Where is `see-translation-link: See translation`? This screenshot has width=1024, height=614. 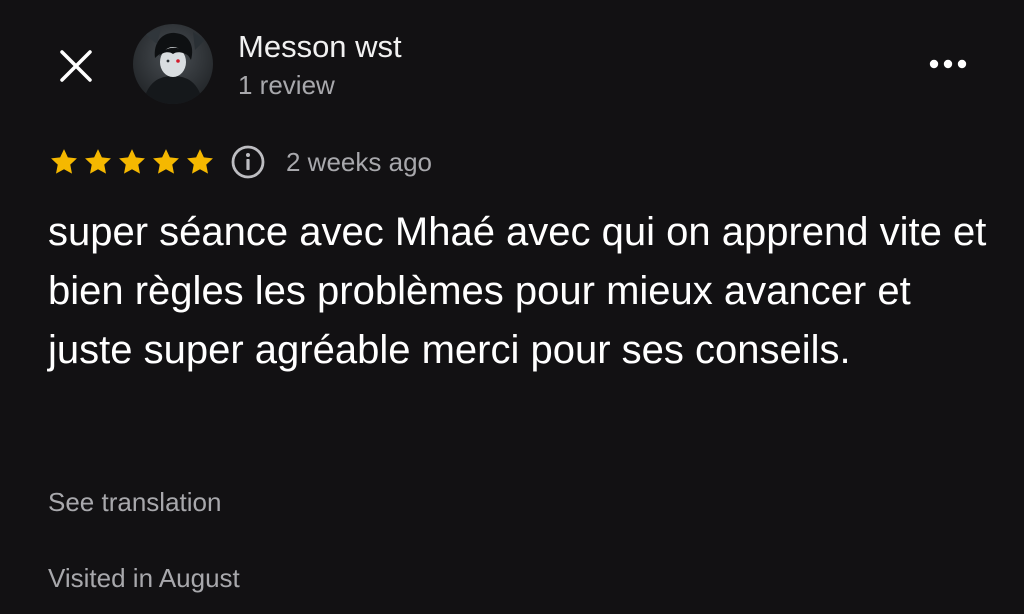
see-translation-link: See translation is located at coordinates (134, 502).